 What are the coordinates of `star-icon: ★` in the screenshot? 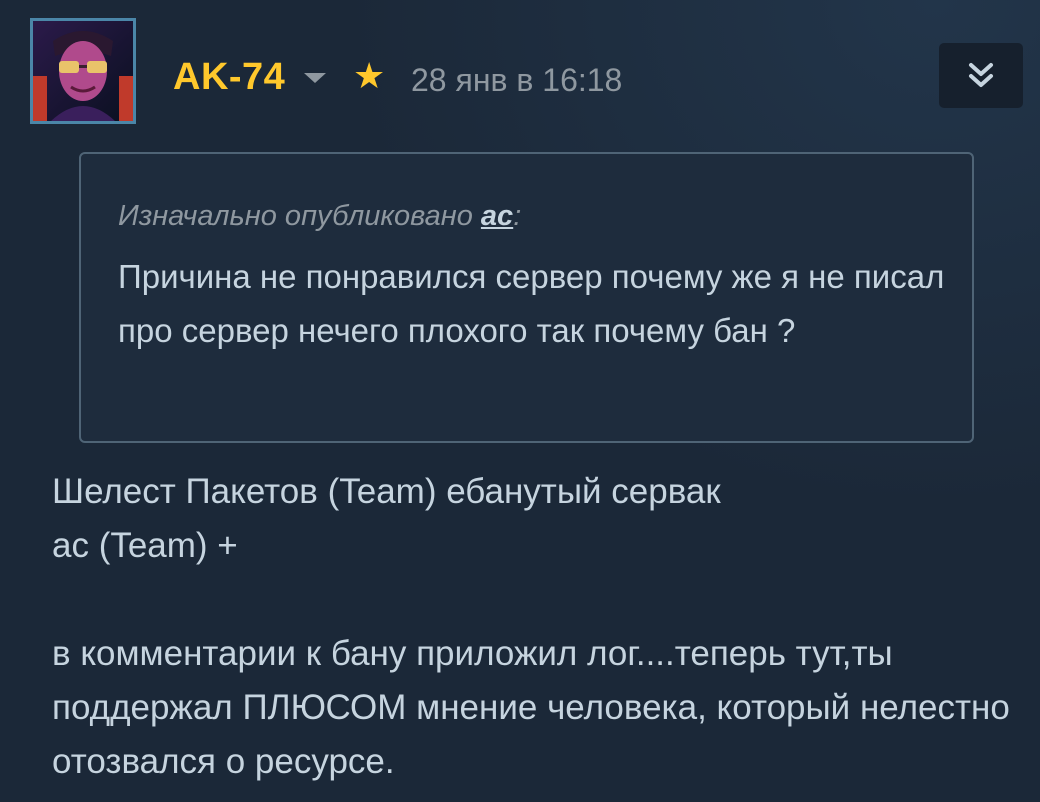 It's located at (369, 75).